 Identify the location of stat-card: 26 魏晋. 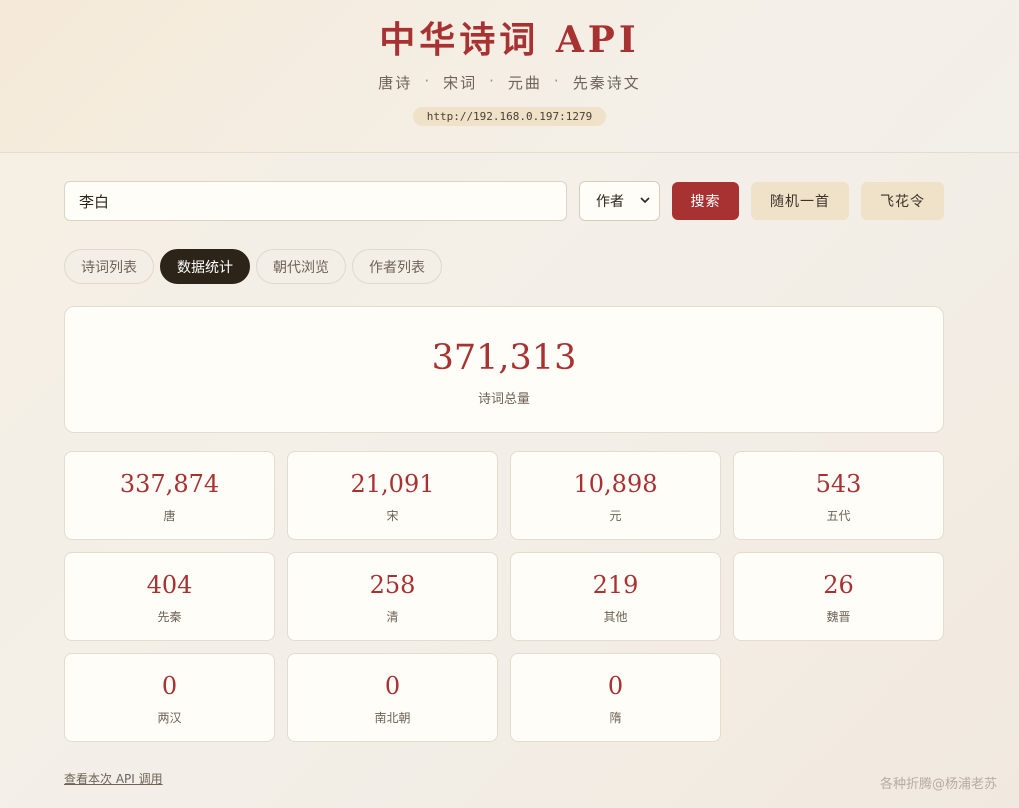
(838, 596).